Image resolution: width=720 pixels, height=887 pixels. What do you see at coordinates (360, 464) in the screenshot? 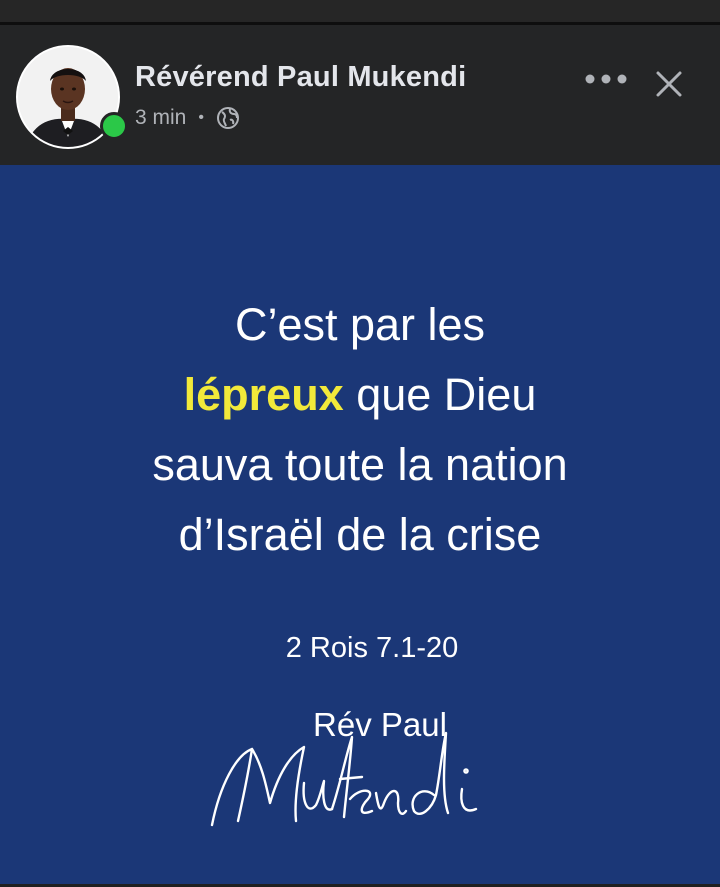
I see `quote-line-3: sauva toute la nation` at bounding box center [360, 464].